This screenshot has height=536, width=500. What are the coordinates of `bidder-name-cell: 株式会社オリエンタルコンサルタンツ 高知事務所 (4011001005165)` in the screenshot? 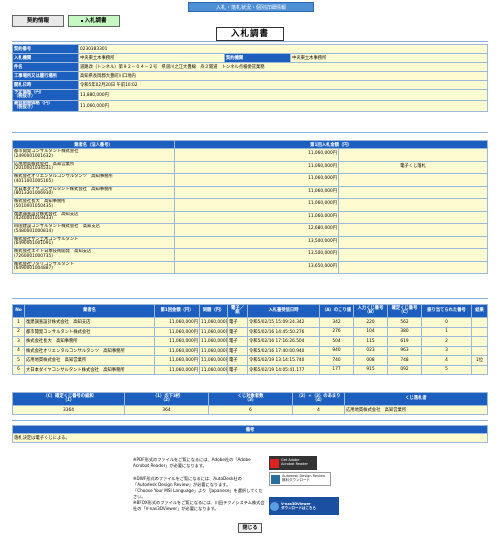 It's located at (93, 180).